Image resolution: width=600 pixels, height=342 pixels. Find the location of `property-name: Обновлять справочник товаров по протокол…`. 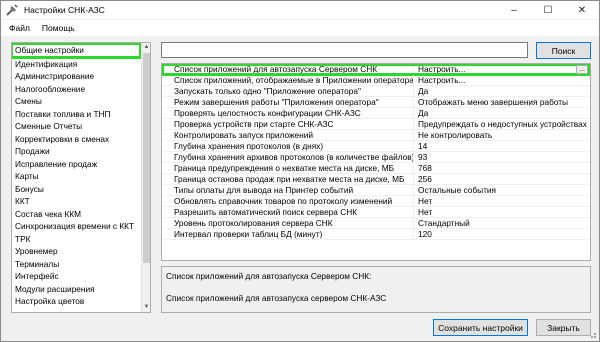

property-name: Обновлять справочник товаров по протокол… is located at coordinates (283, 200).